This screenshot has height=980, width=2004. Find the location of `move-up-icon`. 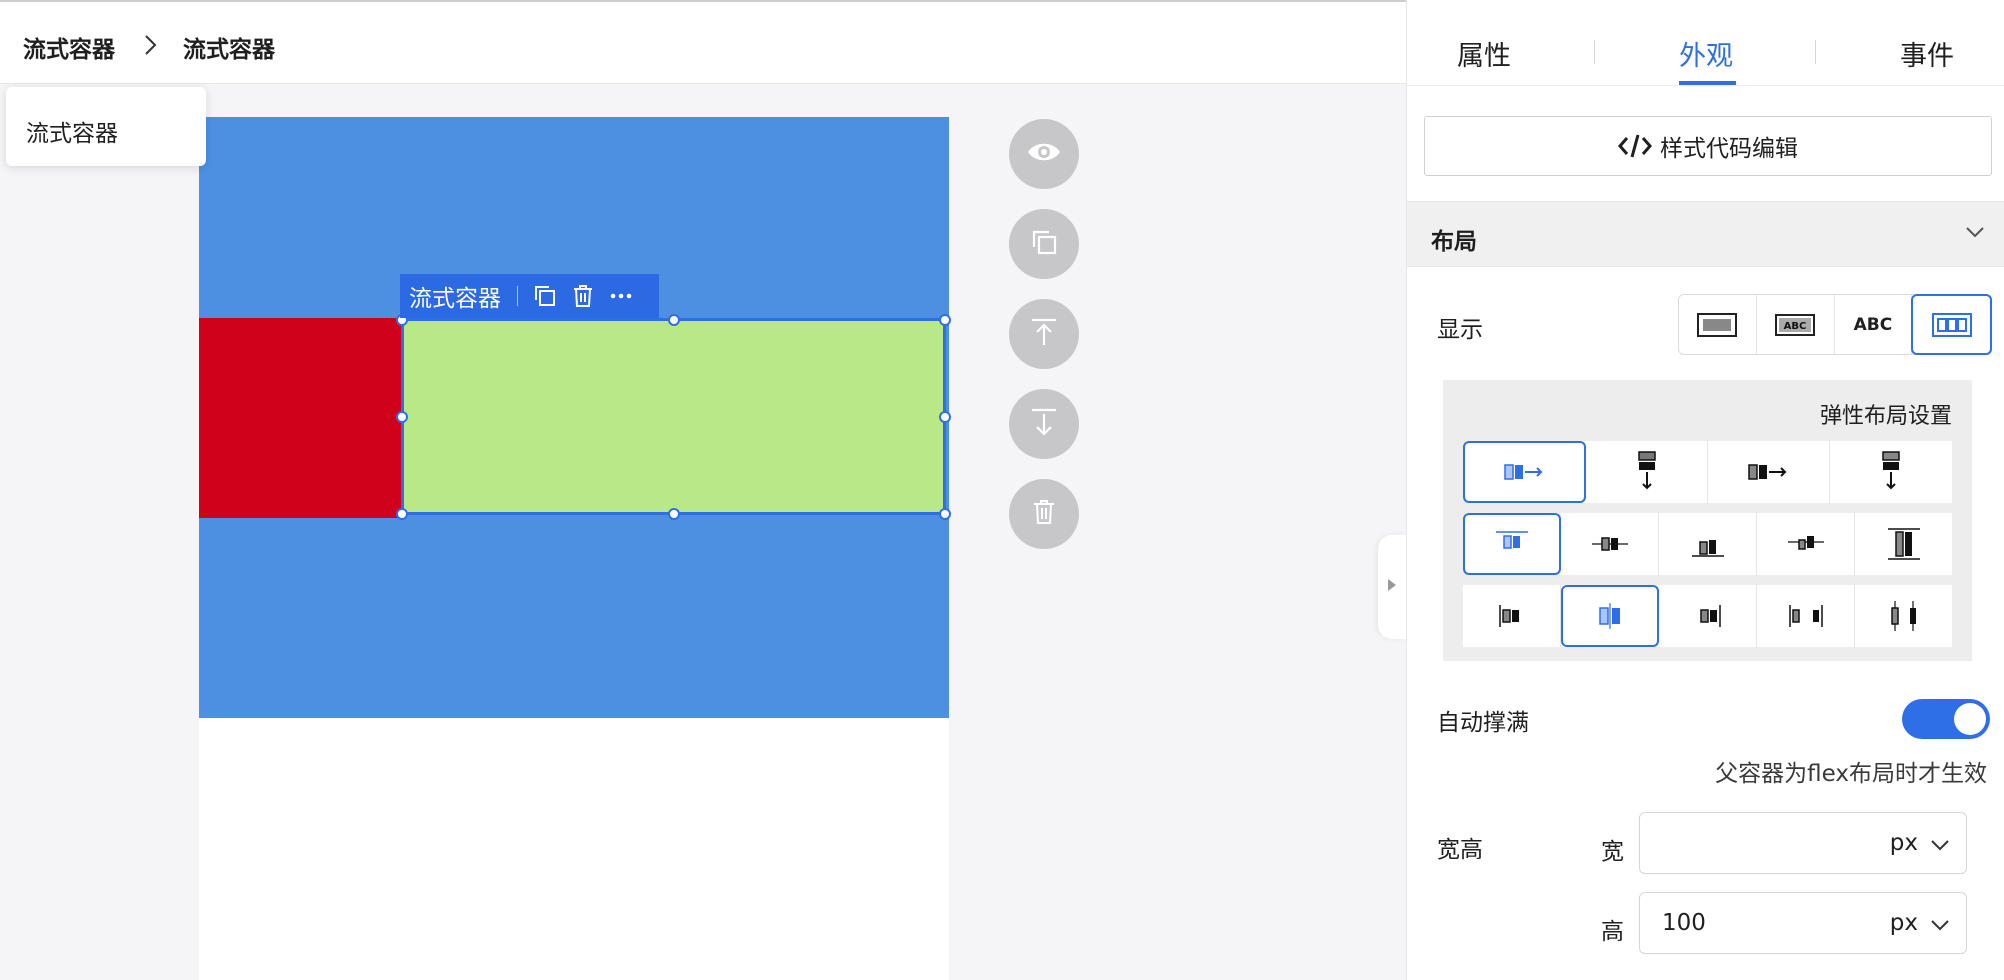

move-up-icon is located at coordinates (1044, 334).